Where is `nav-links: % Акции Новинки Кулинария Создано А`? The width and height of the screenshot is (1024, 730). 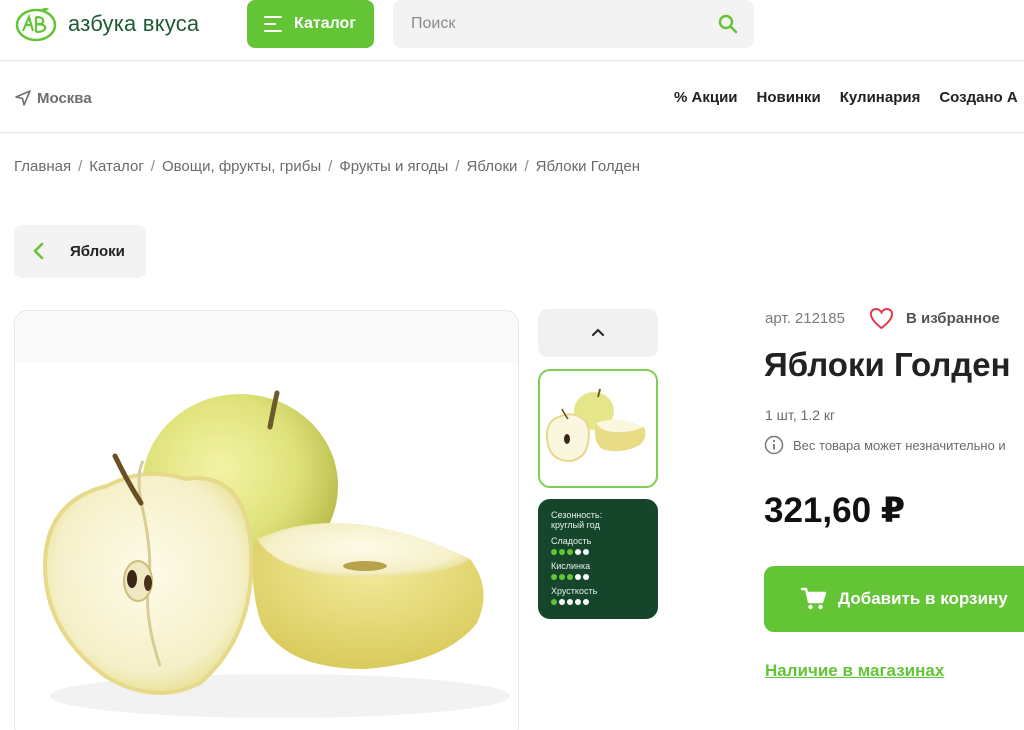 nav-links: % Акции Новинки Кулинария Создано А is located at coordinates (849, 97).